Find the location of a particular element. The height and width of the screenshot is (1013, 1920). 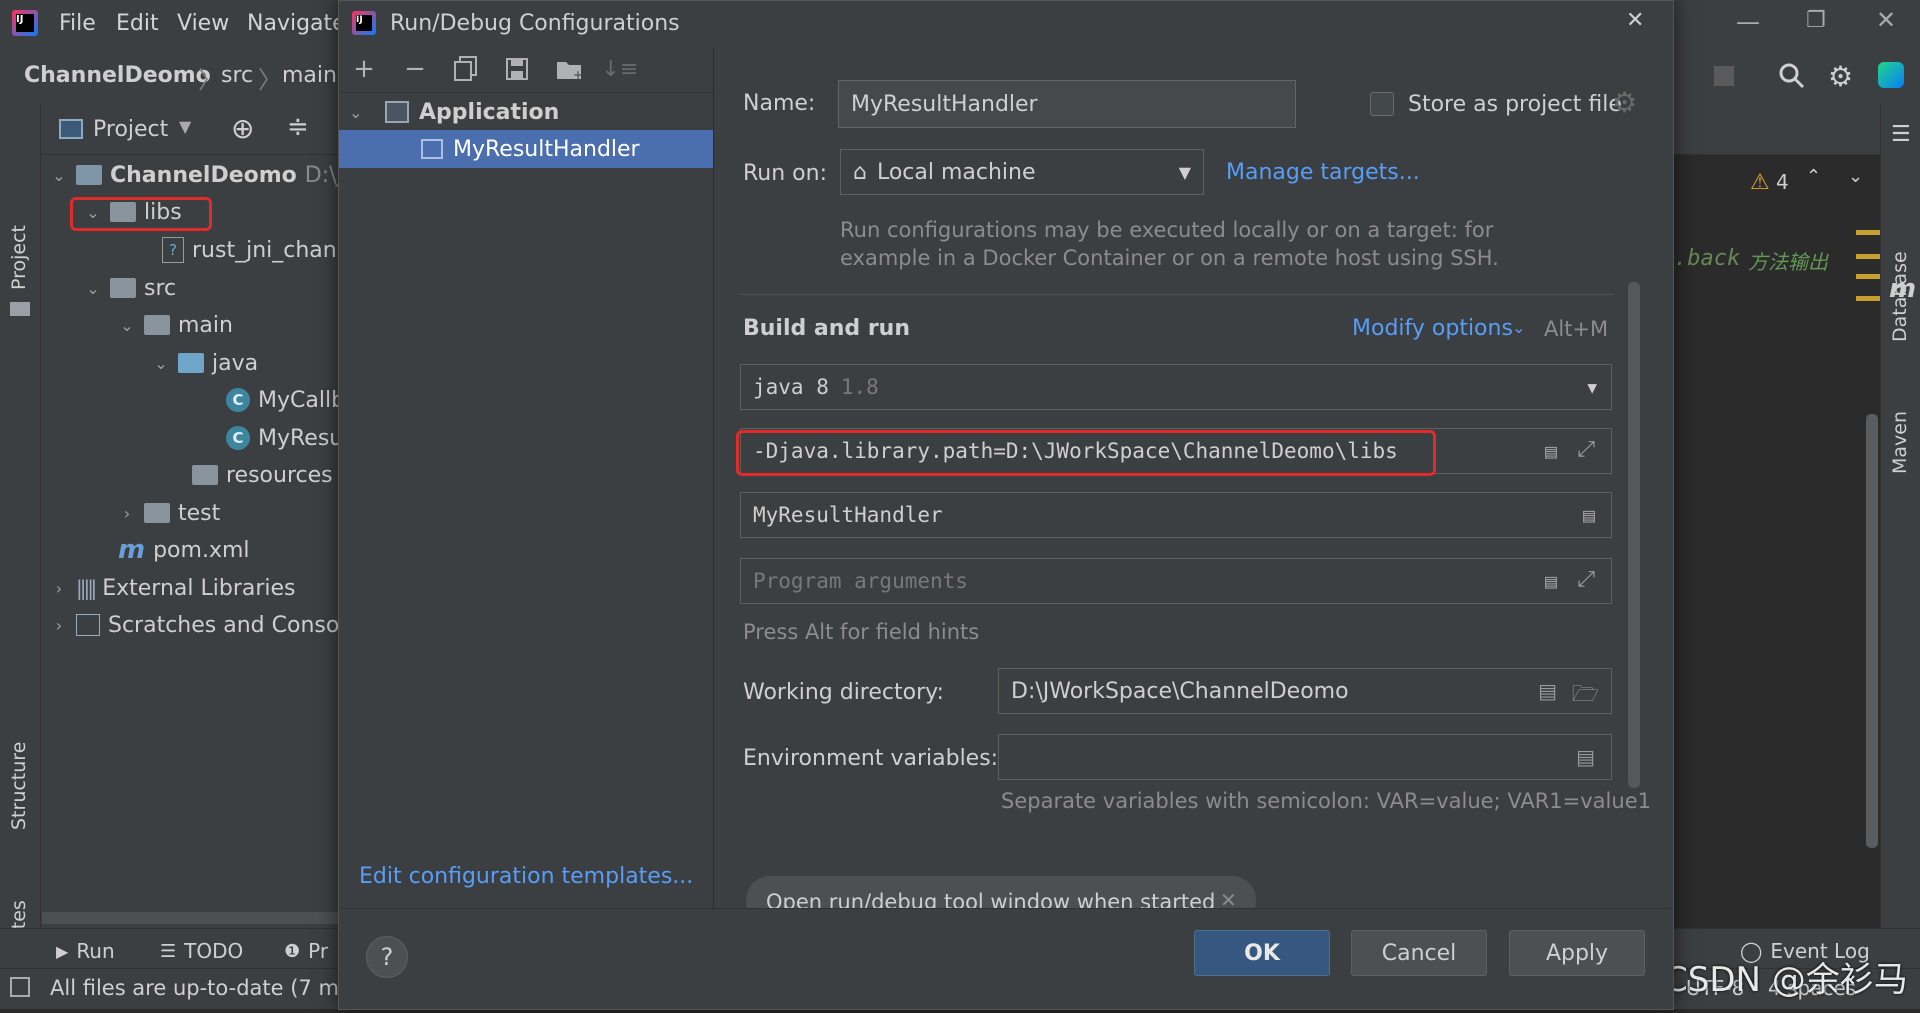

dialog-form-scrollbar is located at coordinates (1634, 535).